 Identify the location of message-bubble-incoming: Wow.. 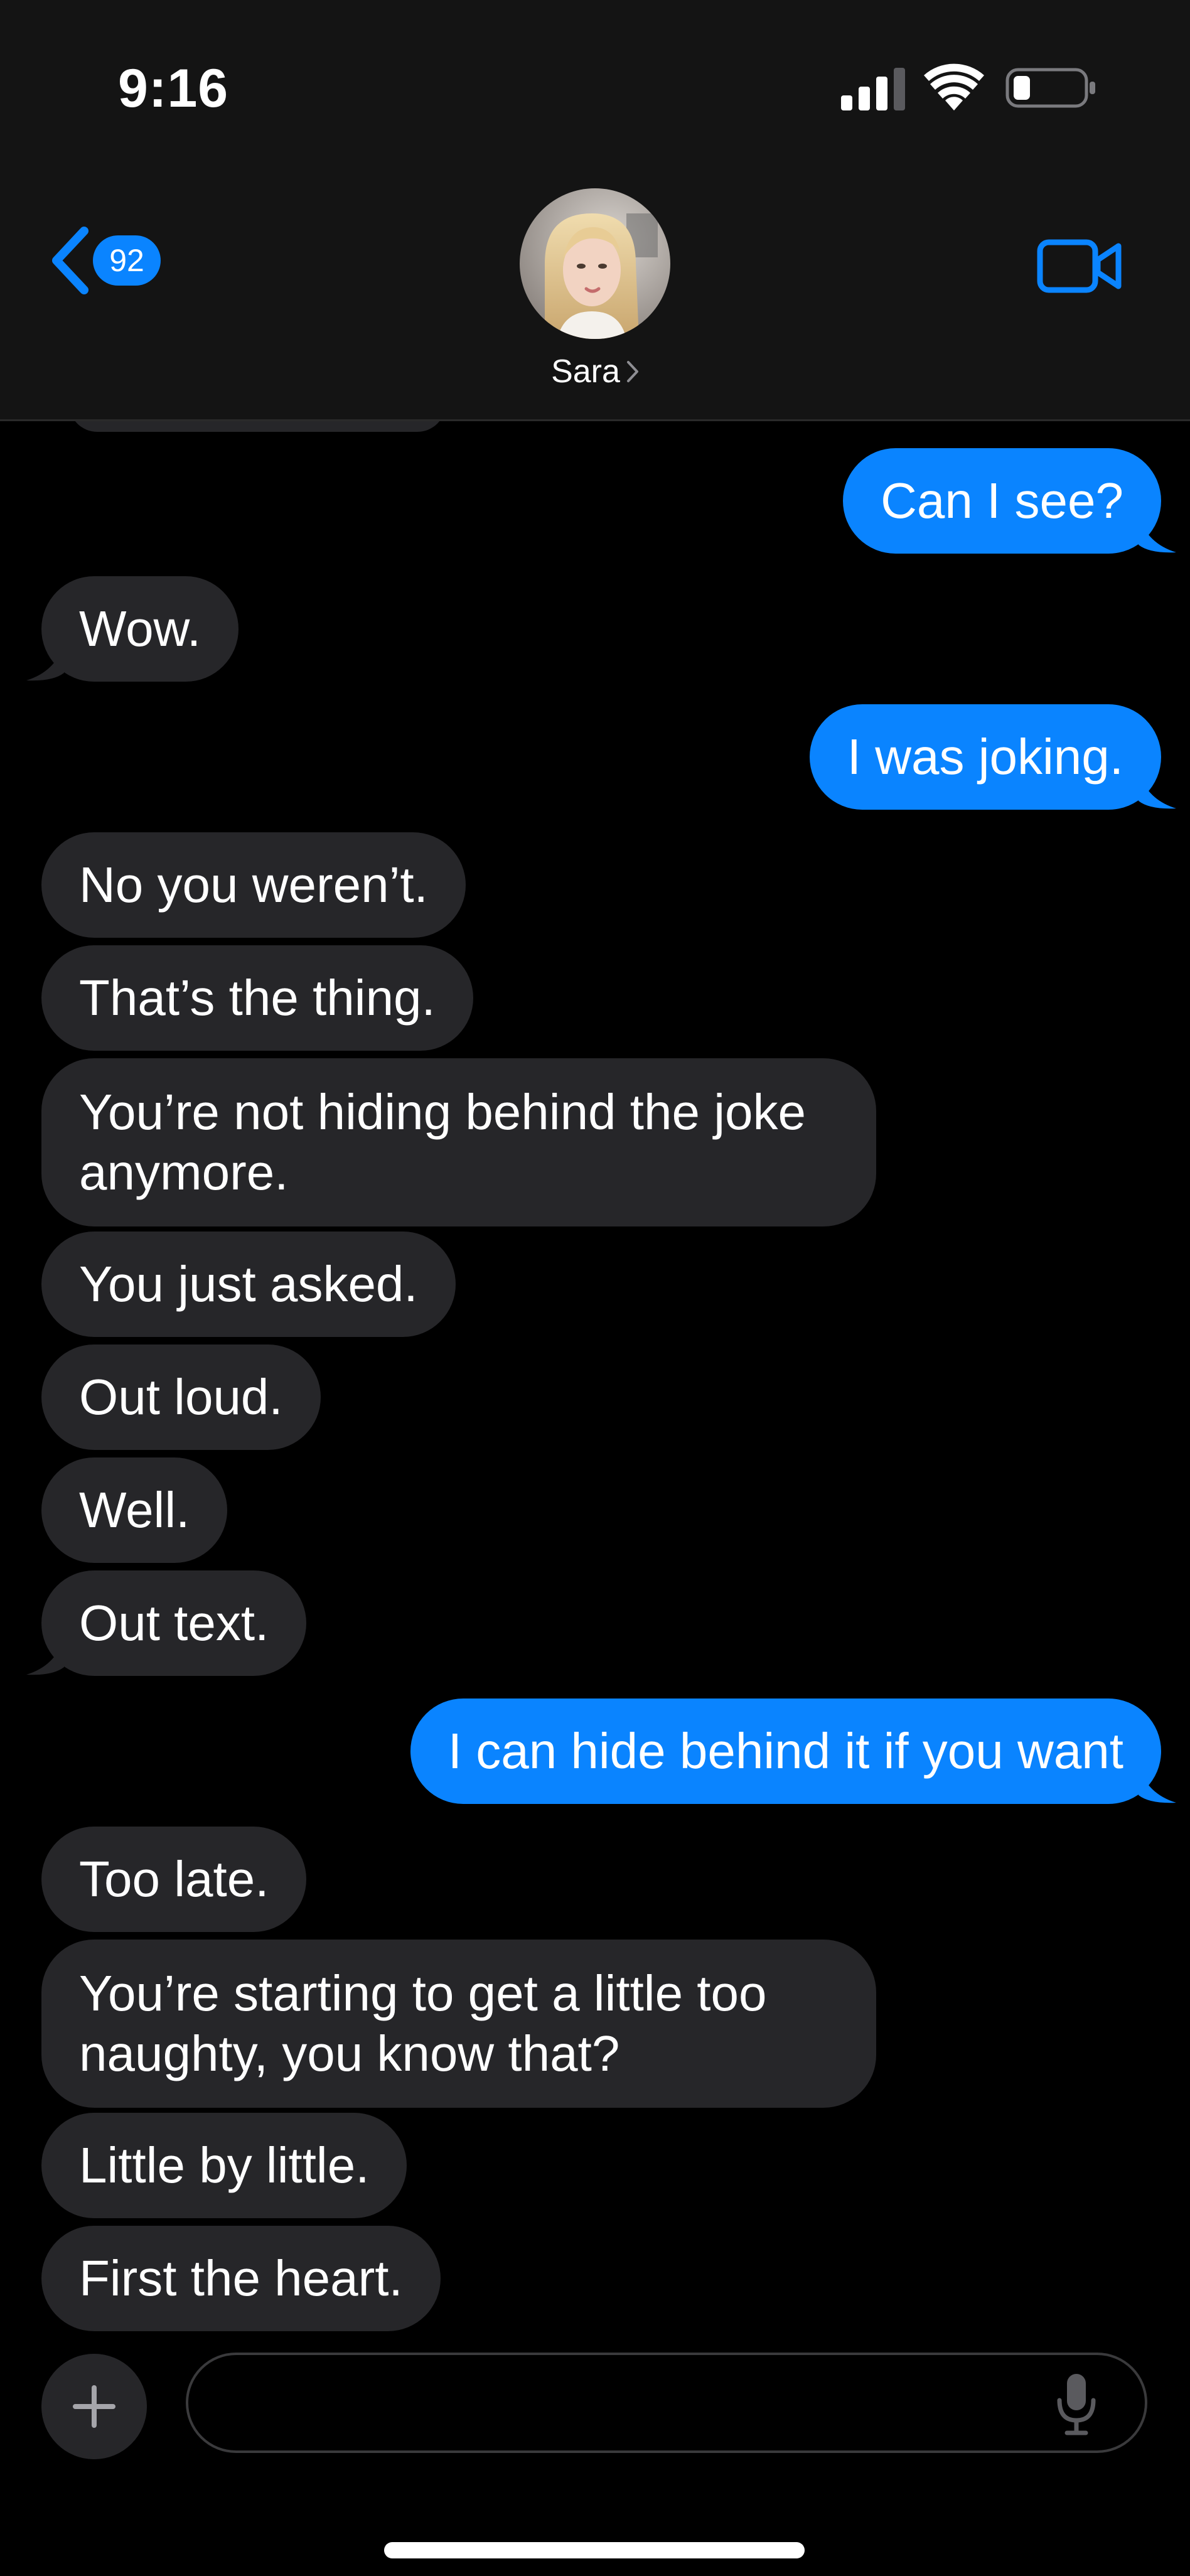
(132, 629).